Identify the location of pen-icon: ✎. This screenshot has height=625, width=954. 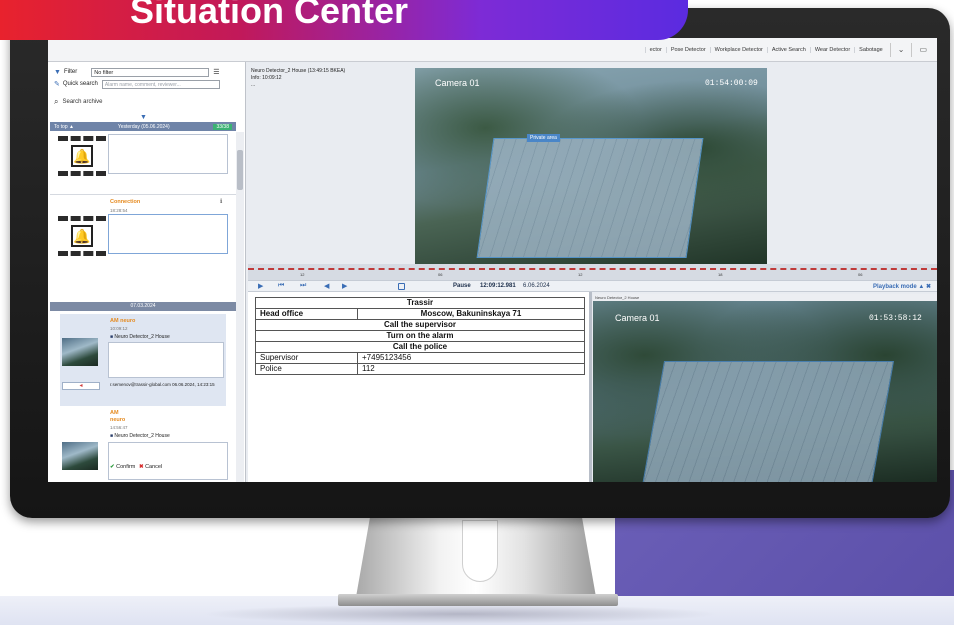
(57, 84).